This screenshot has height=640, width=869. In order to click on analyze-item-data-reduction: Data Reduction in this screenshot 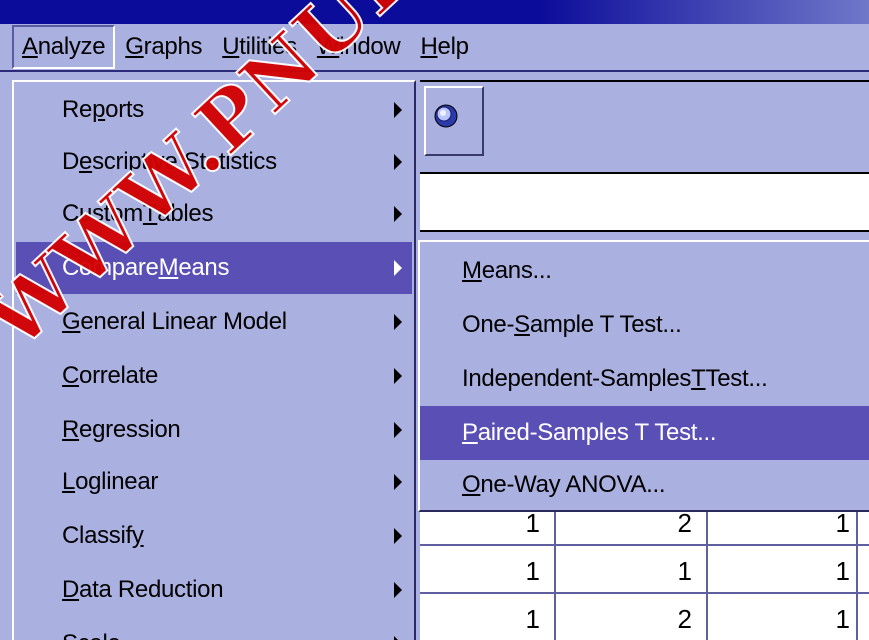, I will do `click(214, 590)`.